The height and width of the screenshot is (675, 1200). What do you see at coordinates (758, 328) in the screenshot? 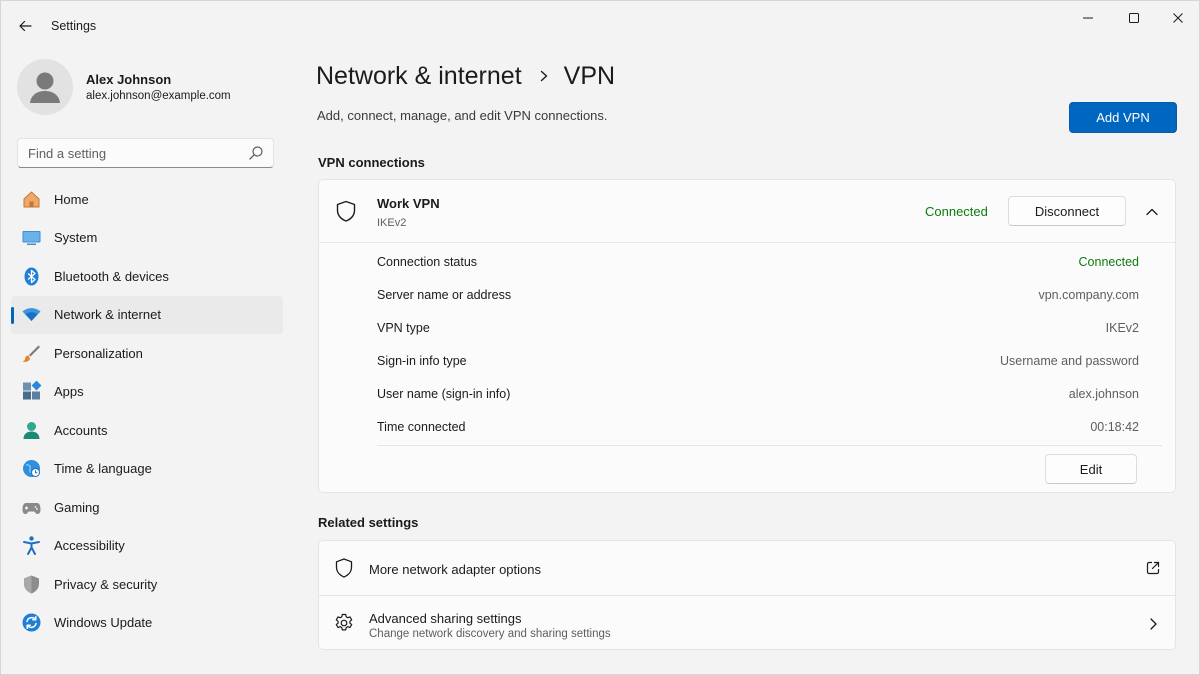
I see `detail-row-vpn-type: VPN type IKEv2` at bounding box center [758, 328].